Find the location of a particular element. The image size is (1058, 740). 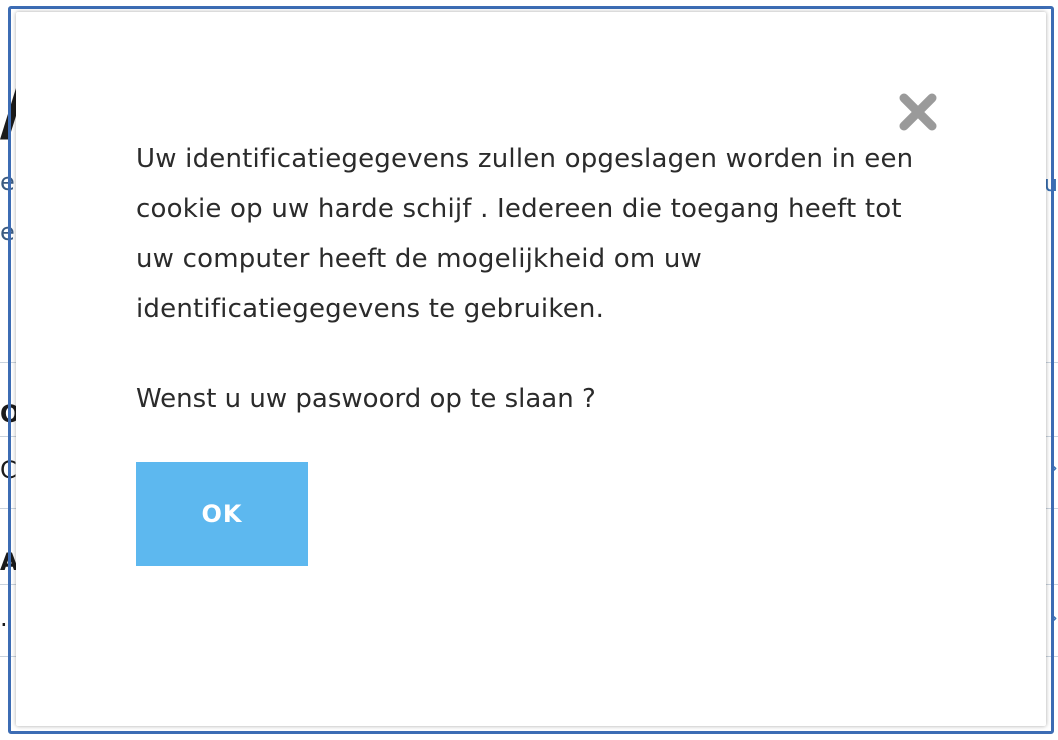

close-icon is located at coordinates (918, 112).